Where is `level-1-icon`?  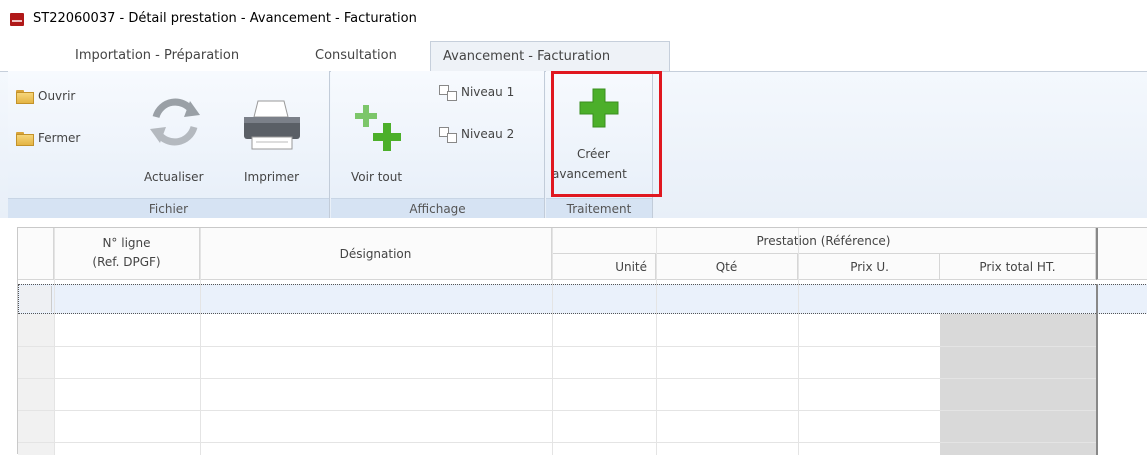
level-1-icon is located at coordinates (448, 93).